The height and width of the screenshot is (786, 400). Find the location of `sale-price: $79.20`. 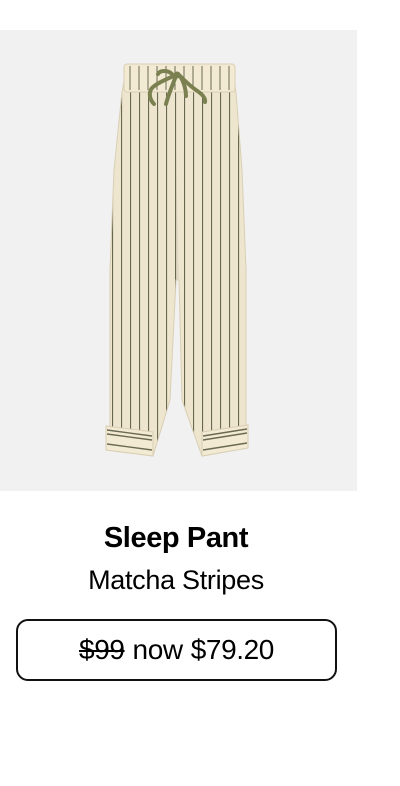

sale-price: $79.20 is located at coordinates (232, 649).